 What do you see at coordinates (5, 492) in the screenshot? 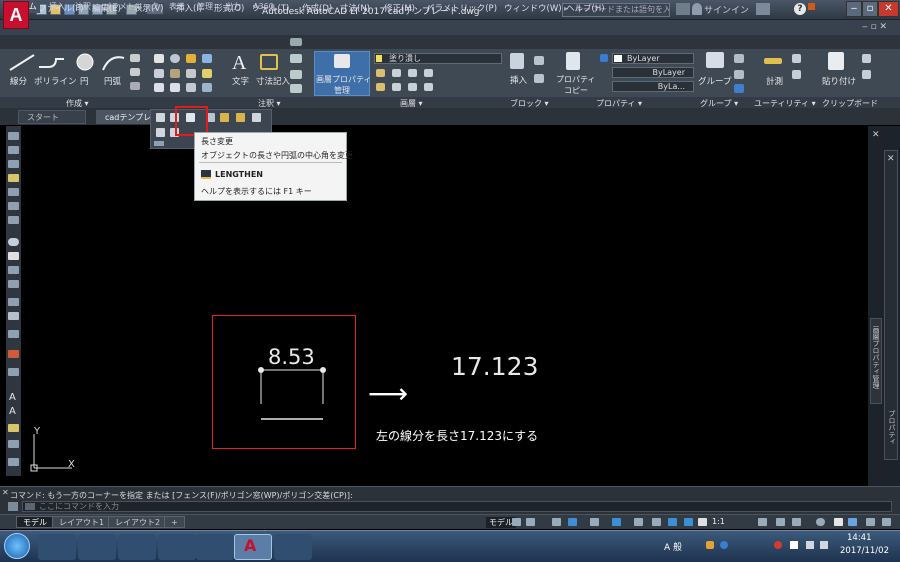
I see `command-close-icon: ✕` at bounding box center [5, 492].